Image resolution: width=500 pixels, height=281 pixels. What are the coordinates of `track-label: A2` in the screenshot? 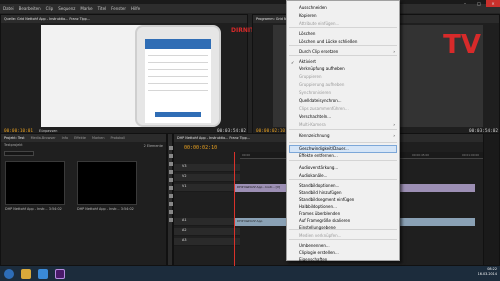 It's located at (184, 230).